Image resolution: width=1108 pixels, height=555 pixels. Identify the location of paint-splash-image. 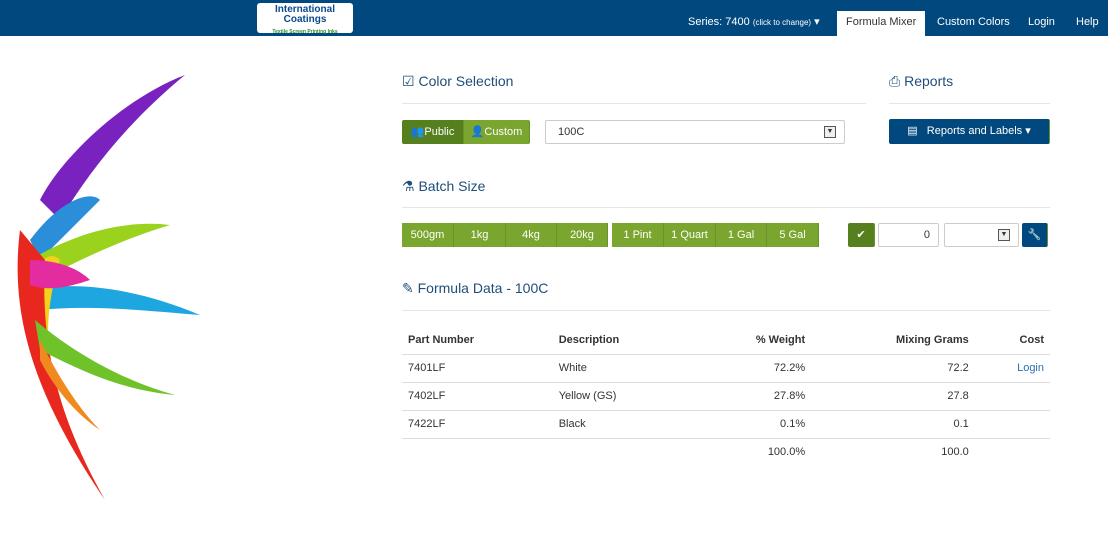
(108, 287).